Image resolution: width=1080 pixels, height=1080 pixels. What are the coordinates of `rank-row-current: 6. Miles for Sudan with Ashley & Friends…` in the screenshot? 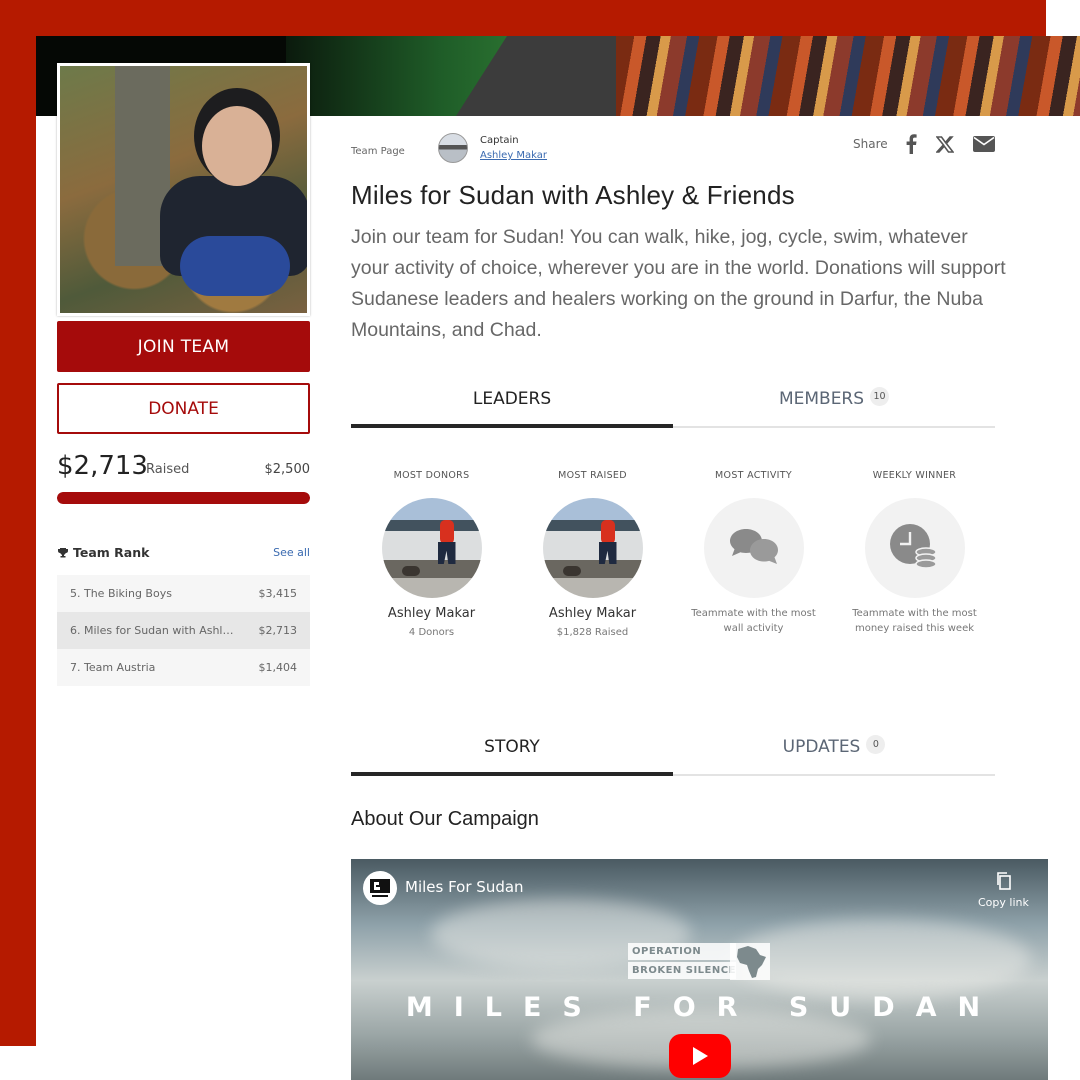 It's located at (183, 630).